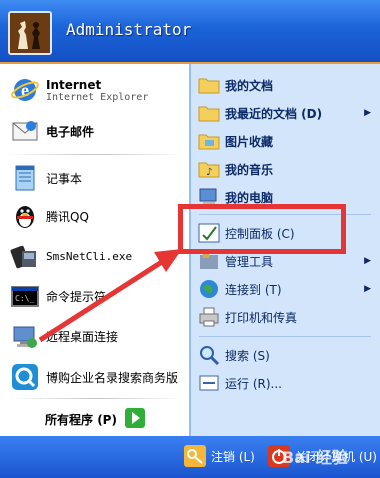  What do you see at coordinates (274, 113) in the screenshot?
I see `recent-documents-label: 我最近的文档 (D)` at bounding box center [274, 113].